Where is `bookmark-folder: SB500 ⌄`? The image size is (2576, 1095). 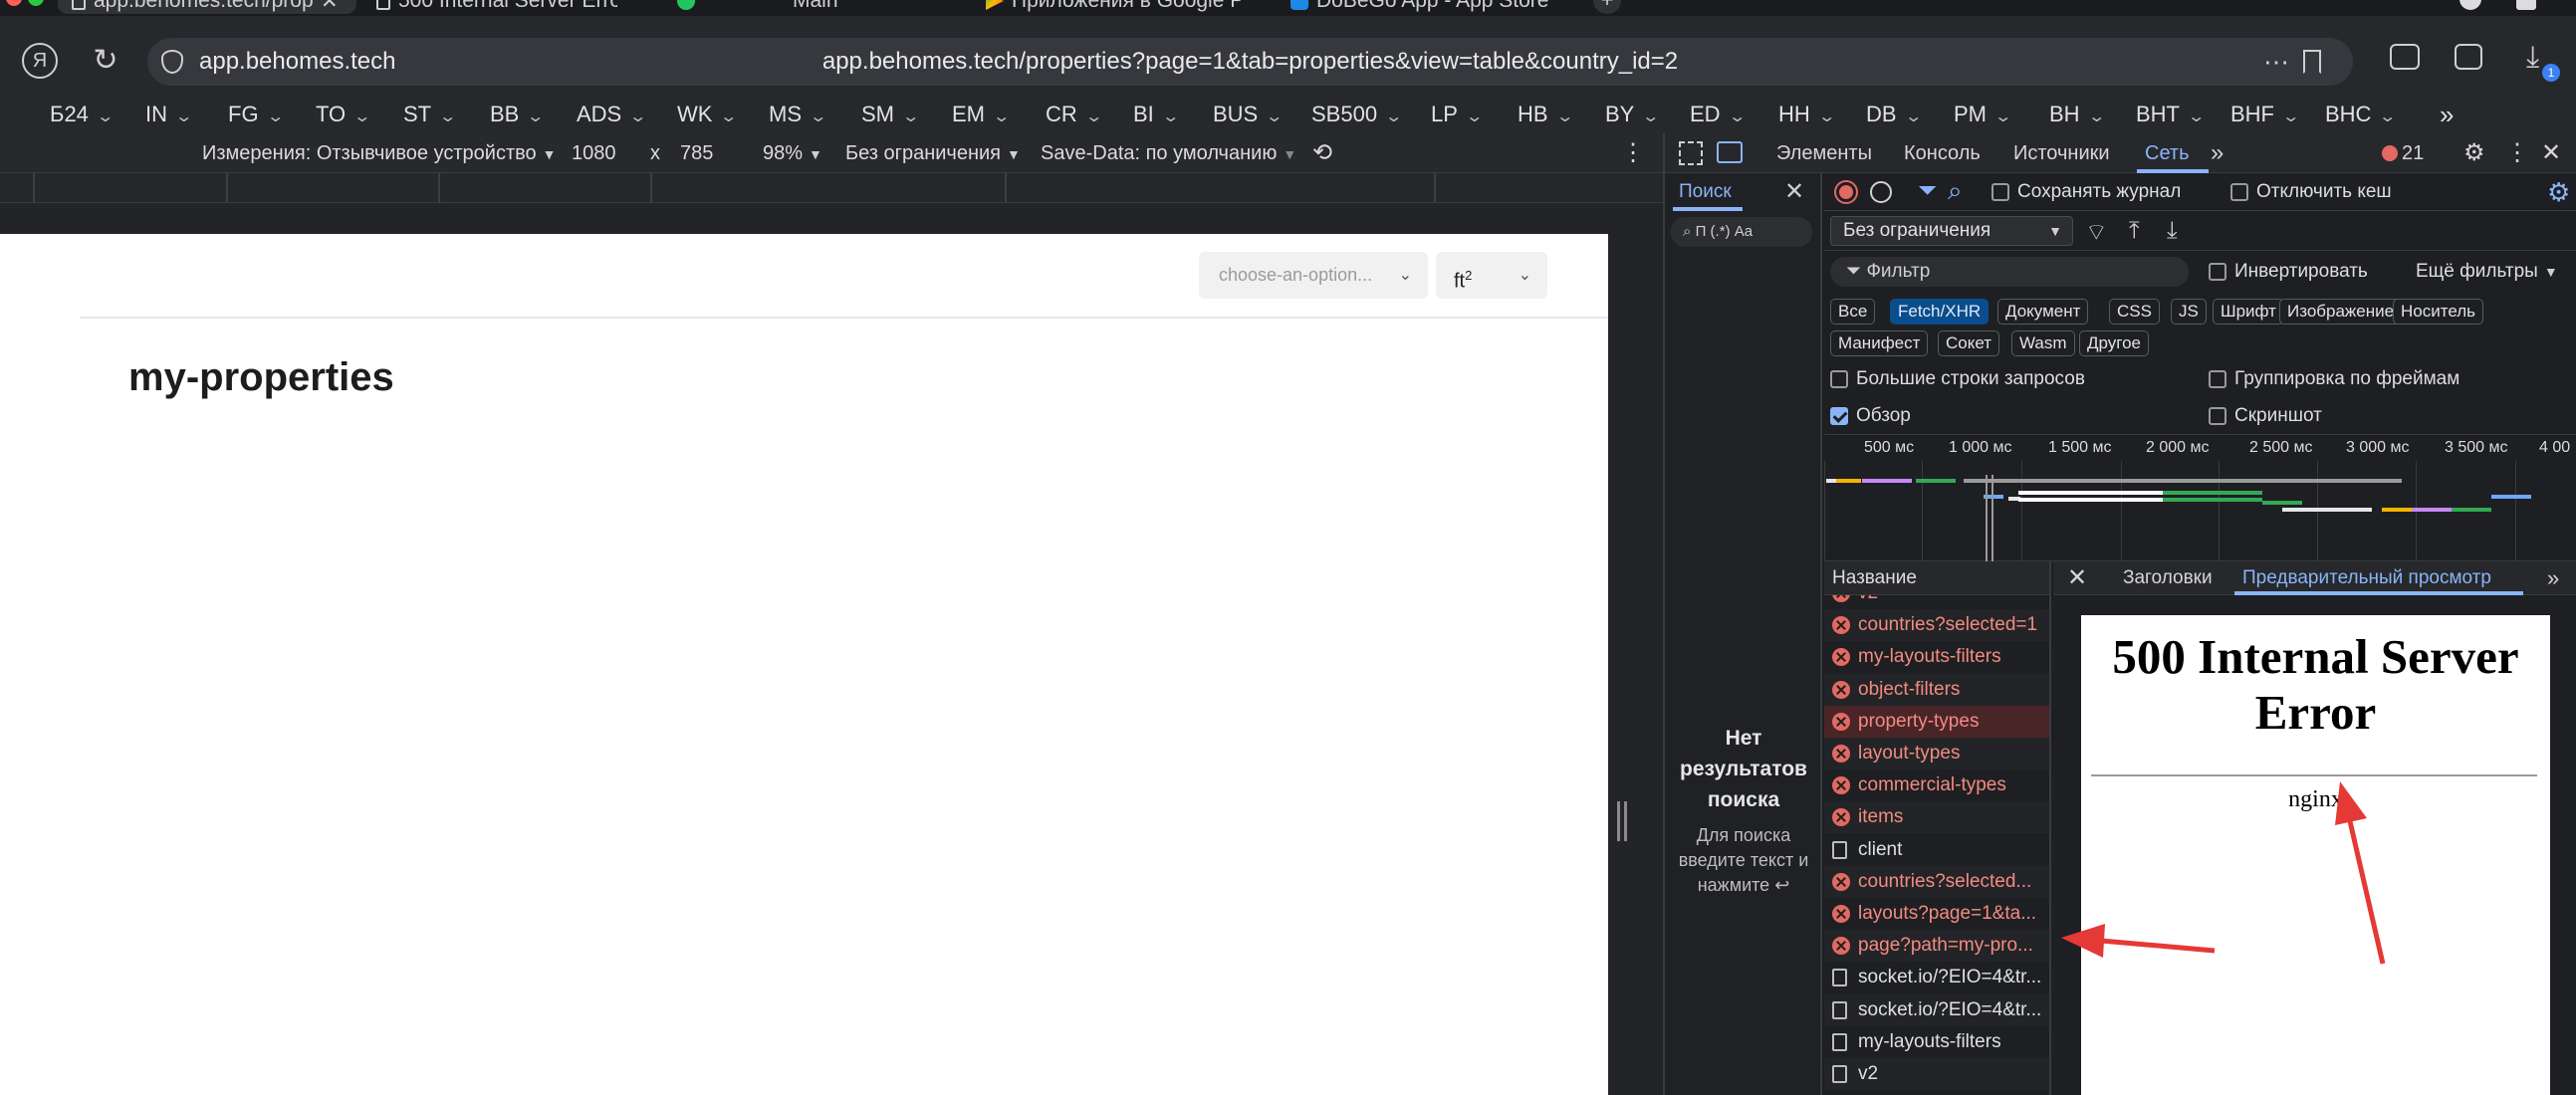 bookmark-folder: SB500 ⌄ is located at coordinates (1357, 116).